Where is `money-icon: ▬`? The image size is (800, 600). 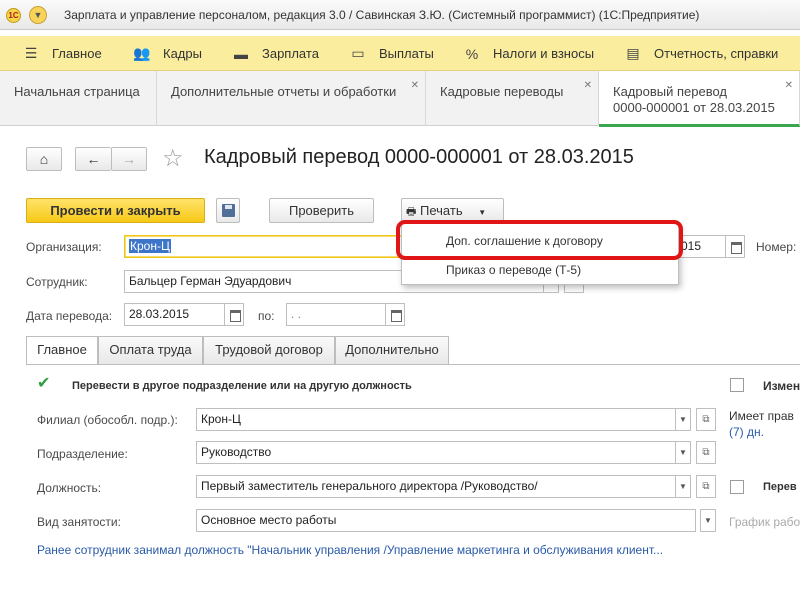
money-icon: ▬ is located at coordinates (241, 53).